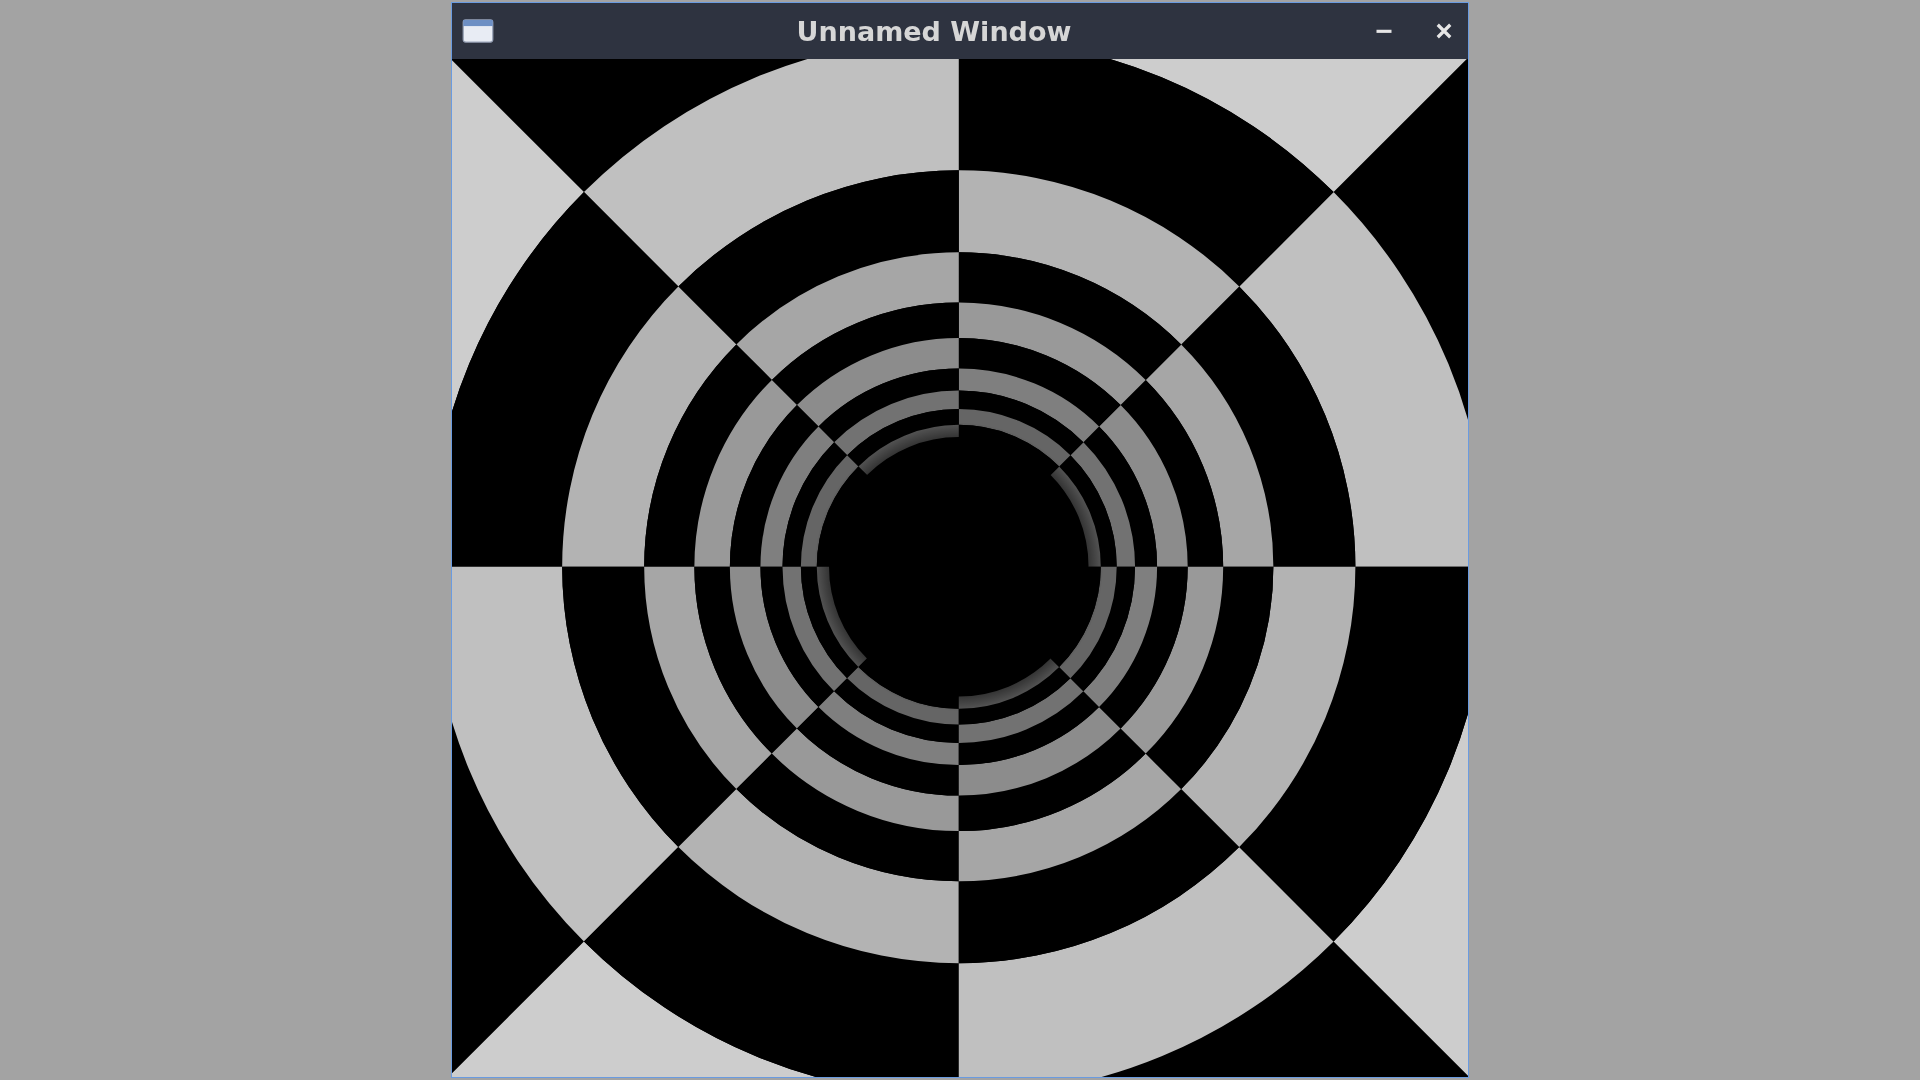 The height and width of the screenshot is (1080, 1920). Describe the element at coordinates (478, 31) in the screenshot. I see `window-icon` at that location.